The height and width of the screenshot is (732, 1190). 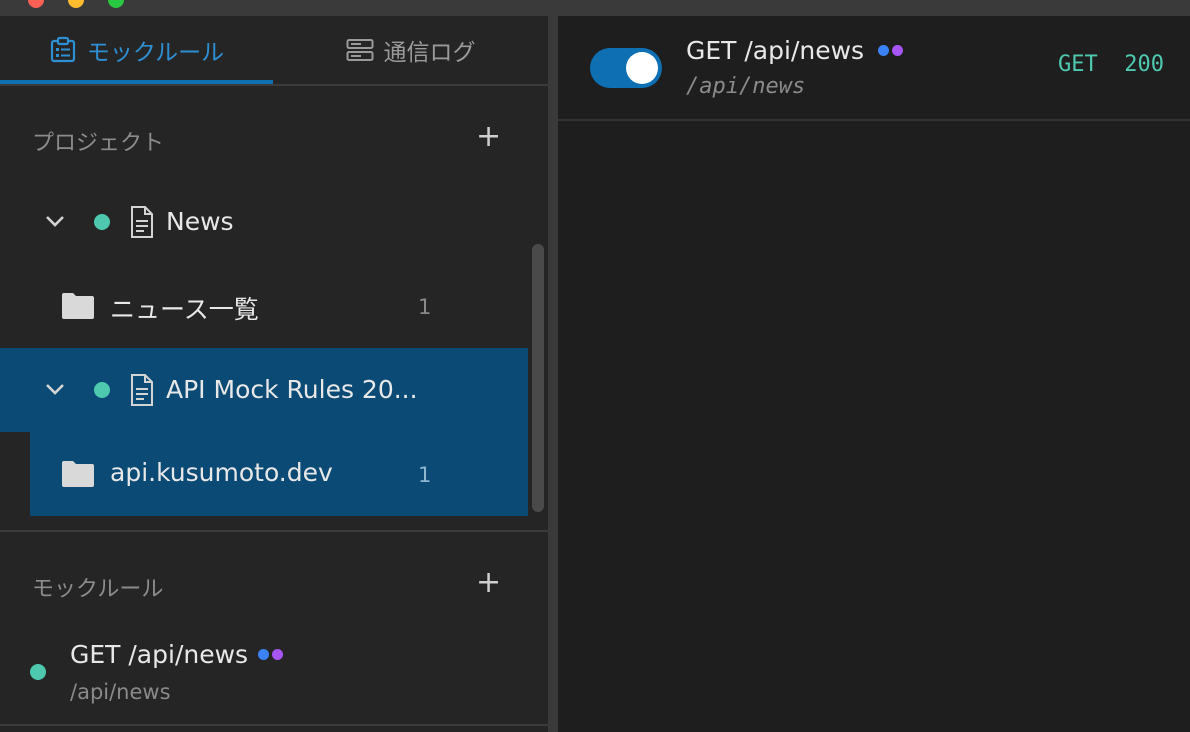 I want to click on tab-mock-rules: モックルール, so click(x=136, y=50).